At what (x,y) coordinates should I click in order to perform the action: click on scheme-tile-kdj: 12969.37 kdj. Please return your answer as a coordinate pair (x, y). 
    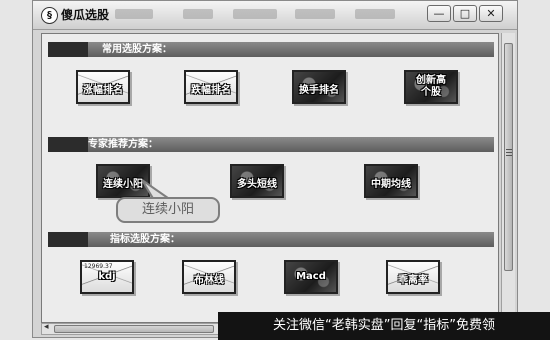
    Looking at the image, I should click on (107, 277).